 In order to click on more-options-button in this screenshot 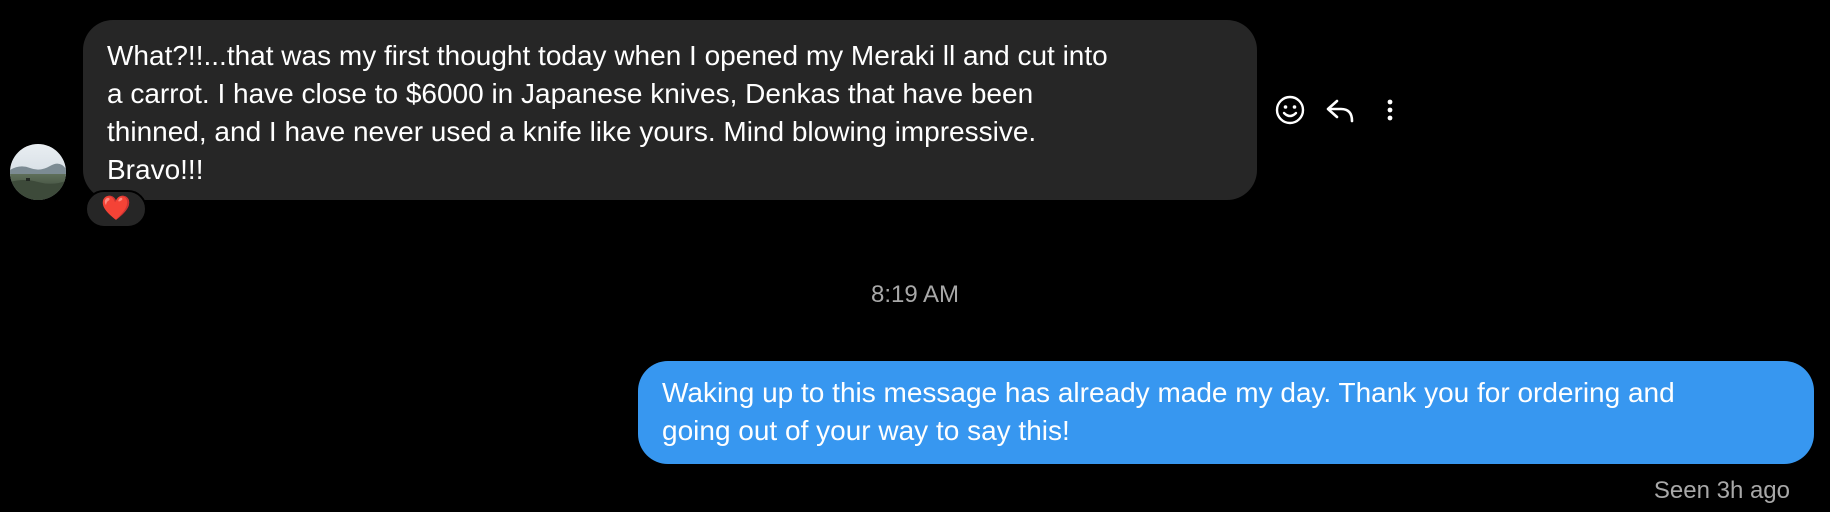, I will do `click(1390, 110)`.